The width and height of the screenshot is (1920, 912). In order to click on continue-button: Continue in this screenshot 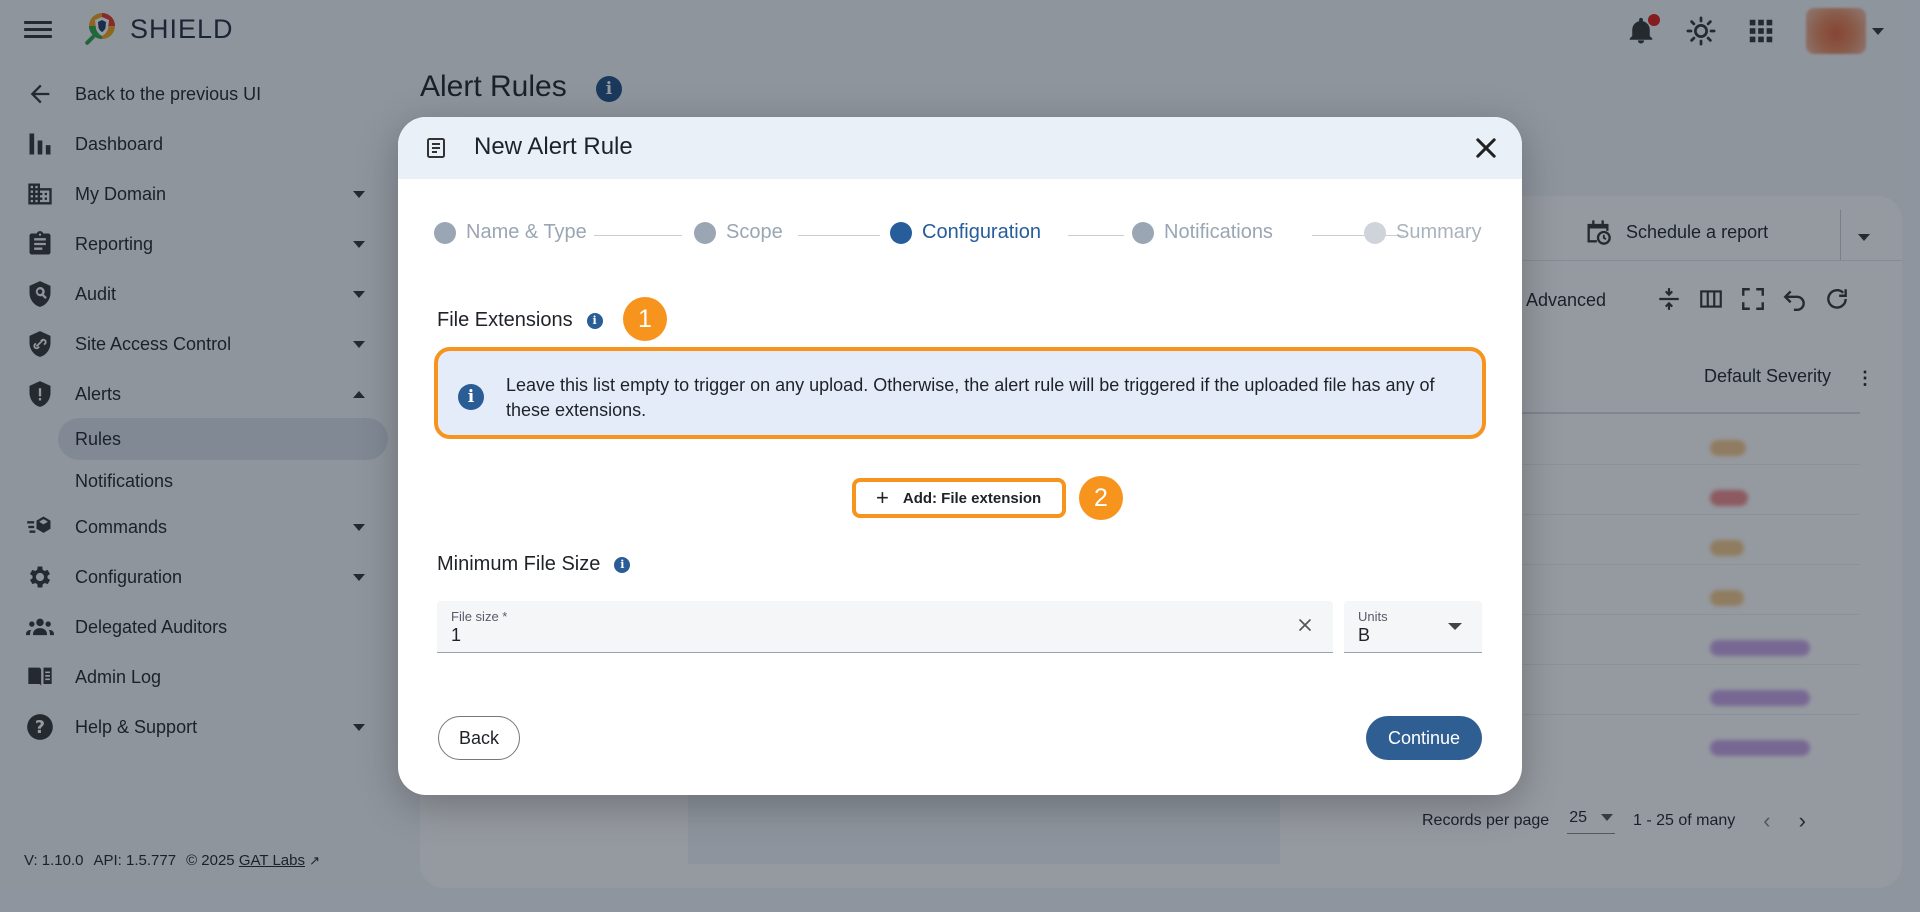, I will do `click(1424, 738)`.